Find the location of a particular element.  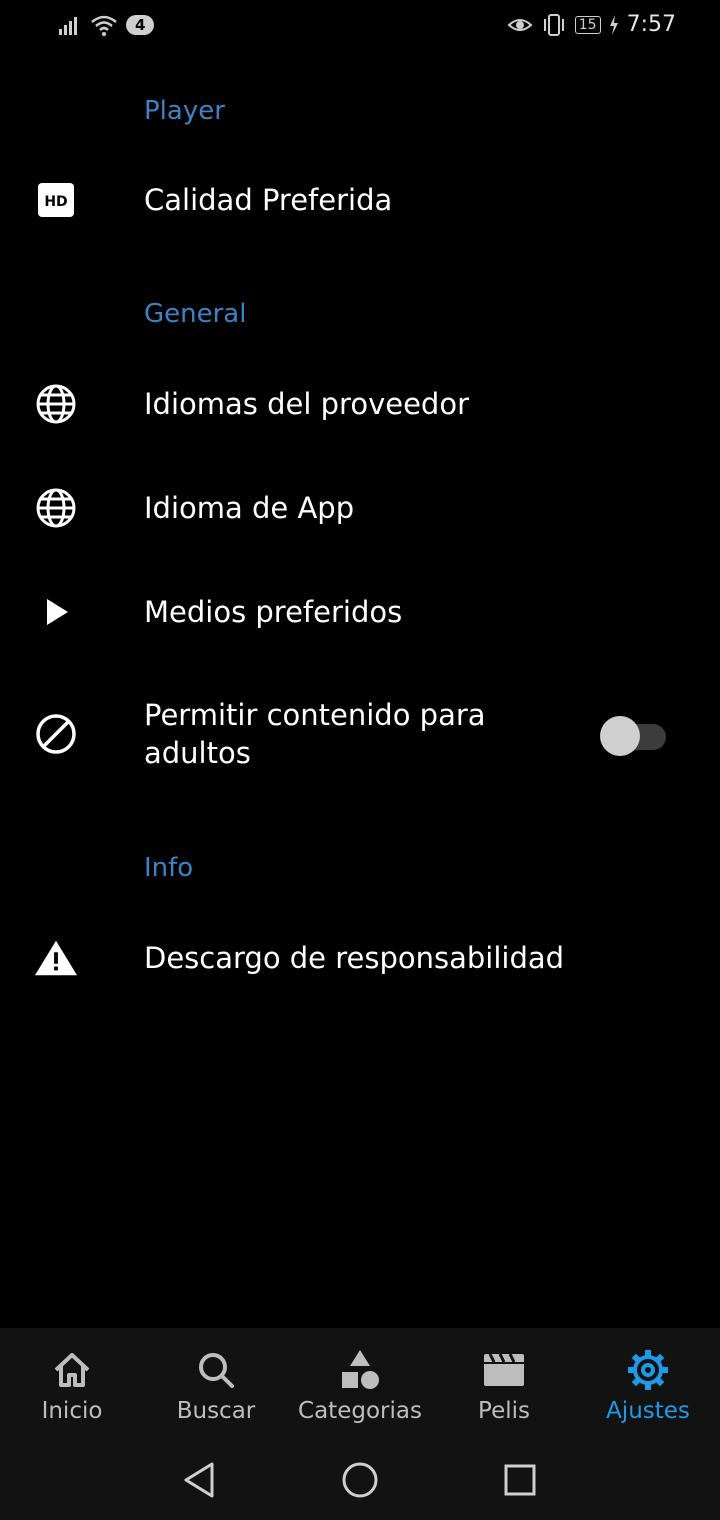

charging-icon is located at coordinates (613, 24).